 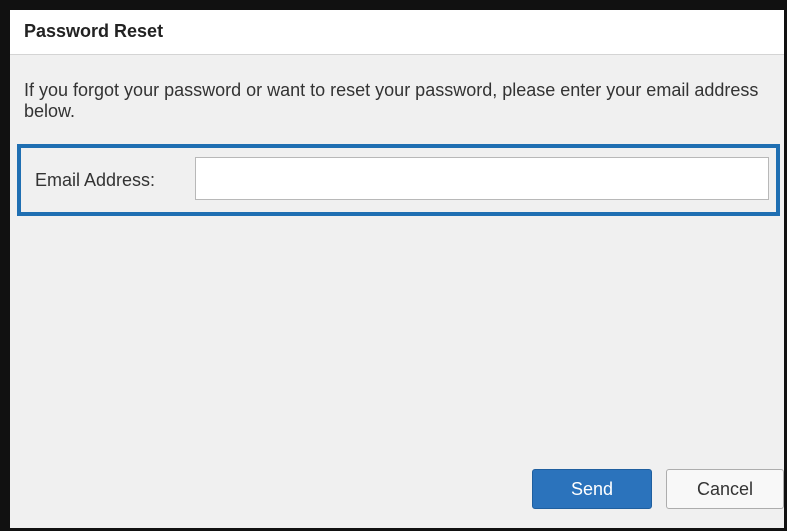 I want to click on email-field-group: Email Address:, so click(x=398, y=180).